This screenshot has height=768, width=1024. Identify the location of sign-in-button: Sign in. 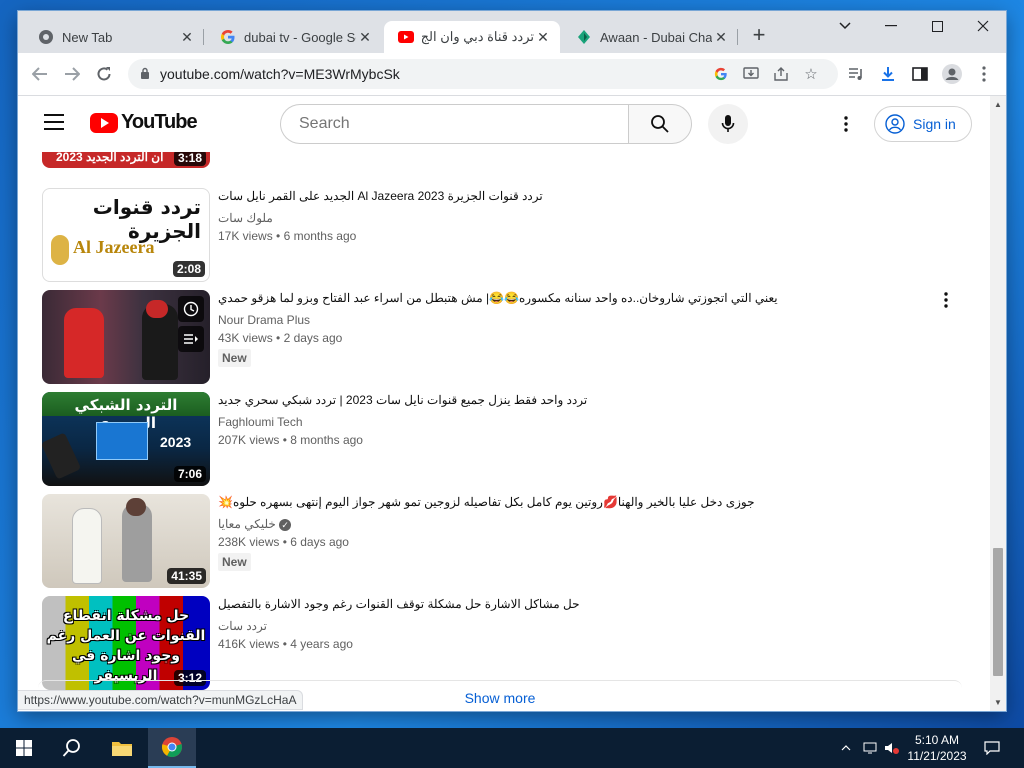
(923, 124).